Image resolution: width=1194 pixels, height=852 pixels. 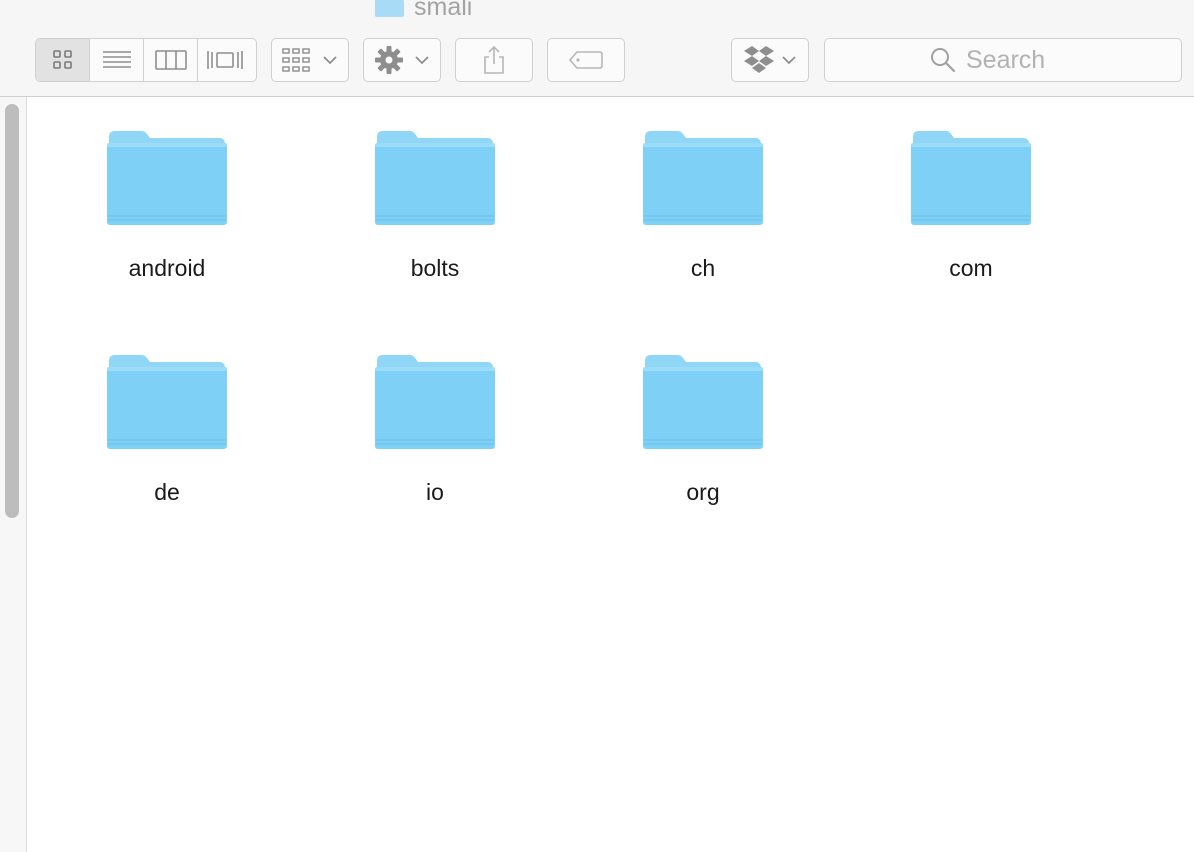 What do you see at coordinates (703, 492) in the screenshot?
I see `folder-name: org` at bounding box center [703, 492].